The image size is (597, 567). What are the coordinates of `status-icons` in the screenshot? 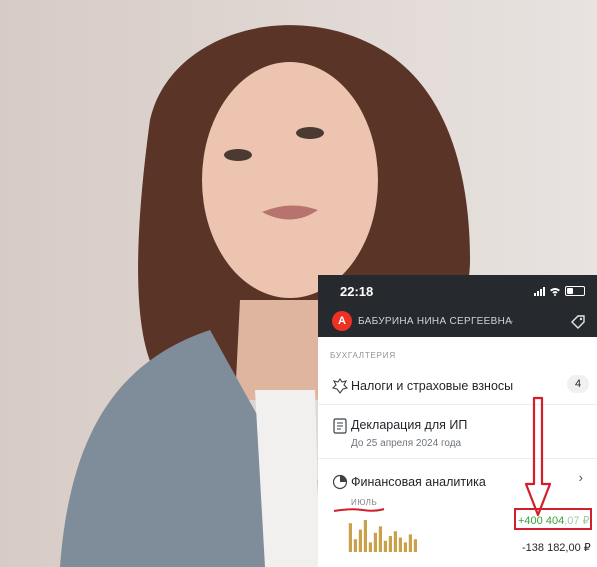 It's located at (559, 291).